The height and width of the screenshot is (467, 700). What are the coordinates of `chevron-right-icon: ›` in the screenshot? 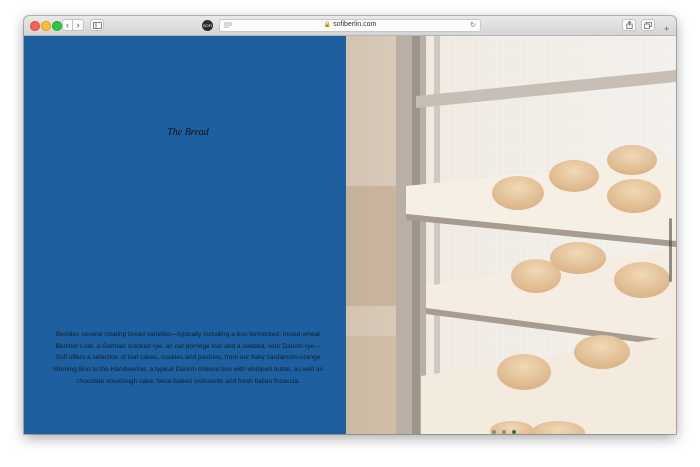 It's located at (78, 24).